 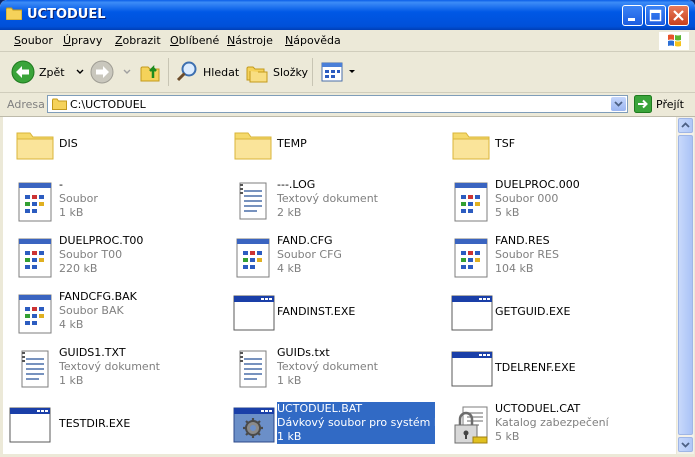 What do you see at coordinates (250, 40) in the screenshot?
I see `menu-nastroje: Nástroje` at bounding box center [250, 40].